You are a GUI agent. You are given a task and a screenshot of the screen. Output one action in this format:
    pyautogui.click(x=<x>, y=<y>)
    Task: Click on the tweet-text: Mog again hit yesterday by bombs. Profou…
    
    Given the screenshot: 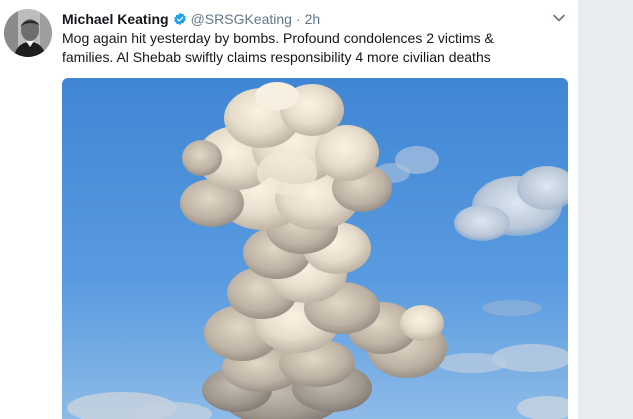 What is the action you would take?
    pyautogui.click(x=312, y=48)
    